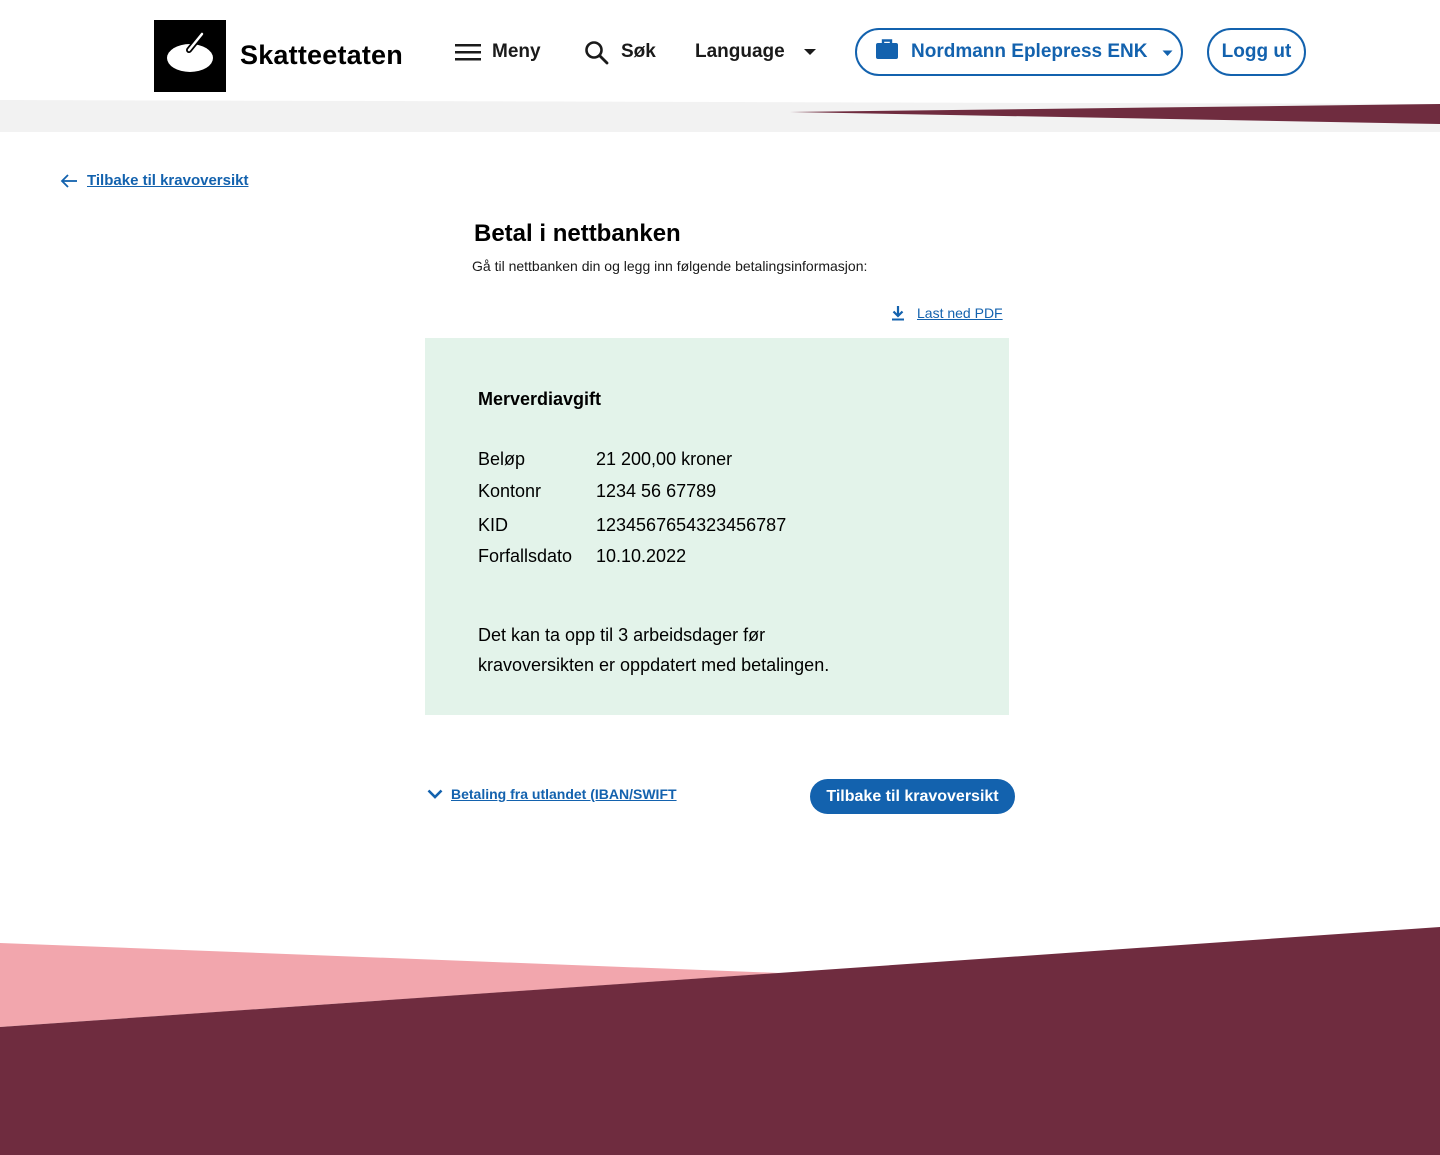  I want to click on download-pdf-label: Last ned PDF, so click(960, 313).